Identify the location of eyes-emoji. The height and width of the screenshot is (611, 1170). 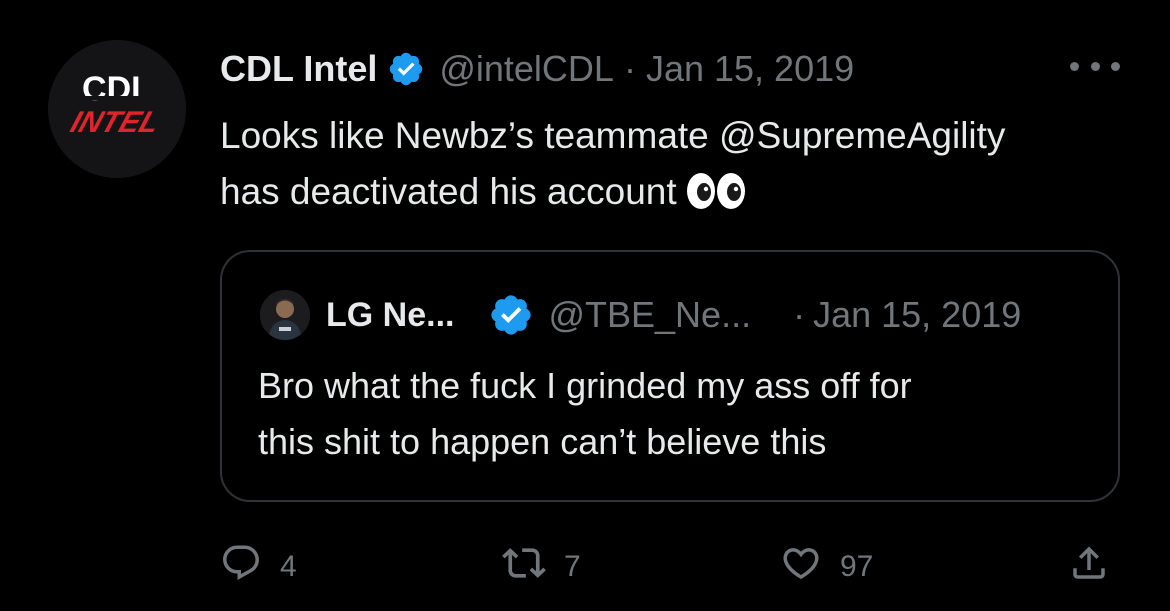
(716, 198).